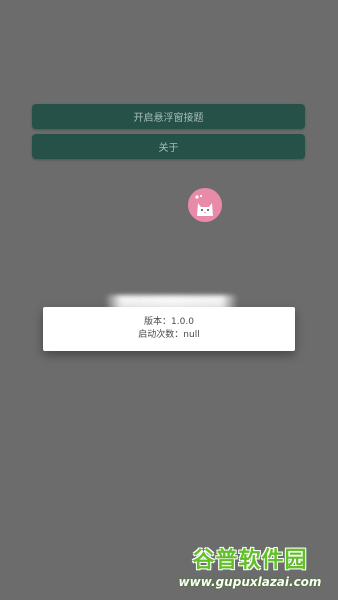 This screenshot has height=600, width=338. I want to click on about-label: 关于, so click(168, 148).